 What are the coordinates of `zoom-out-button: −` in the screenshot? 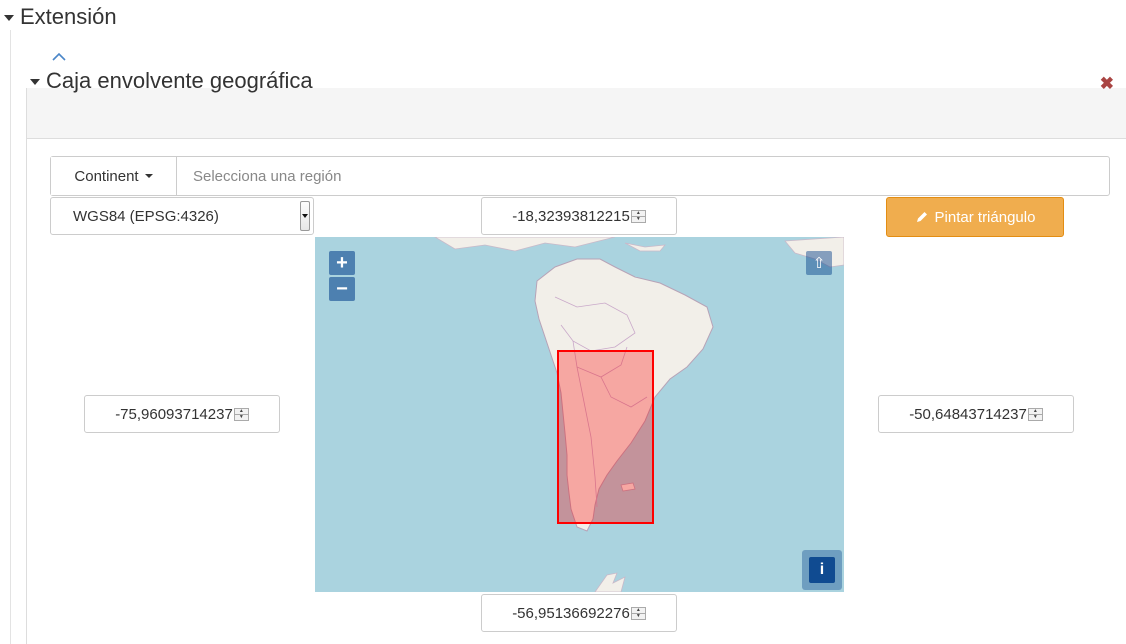 It's located at (342, 289).